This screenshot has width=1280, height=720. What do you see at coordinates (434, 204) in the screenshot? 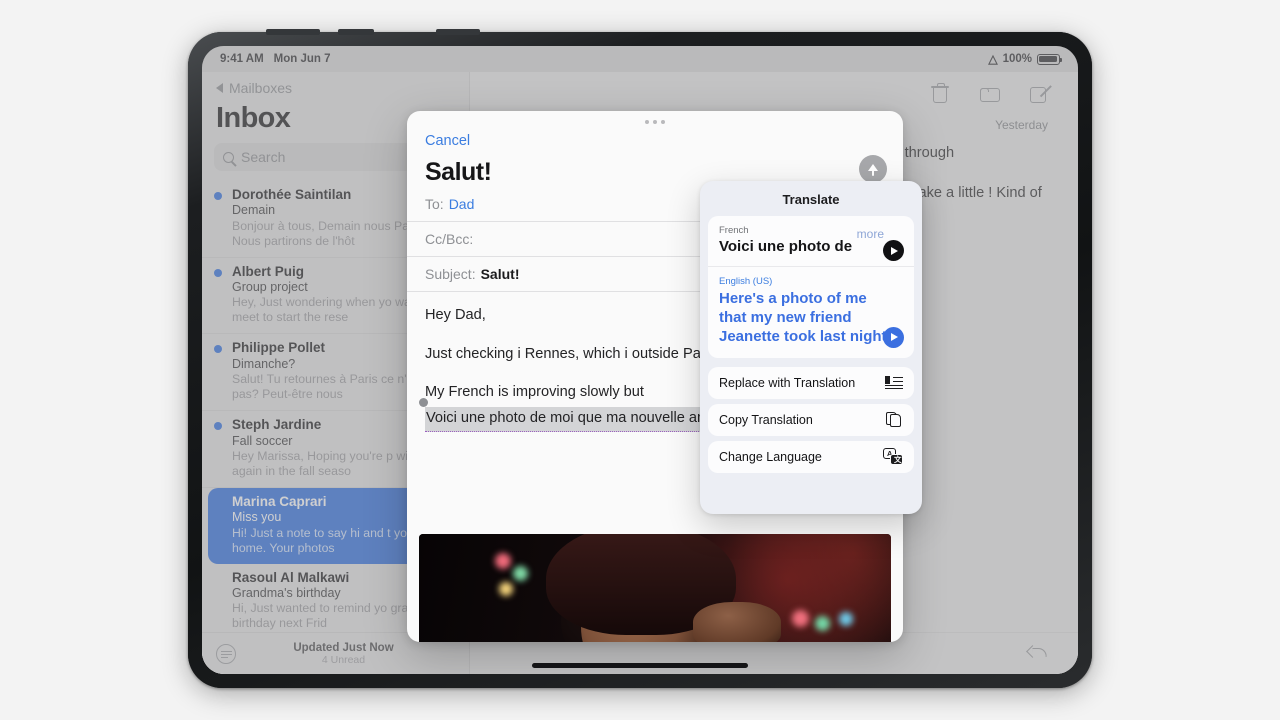
I see `to-label: To:` at bounding box center [434, 204].